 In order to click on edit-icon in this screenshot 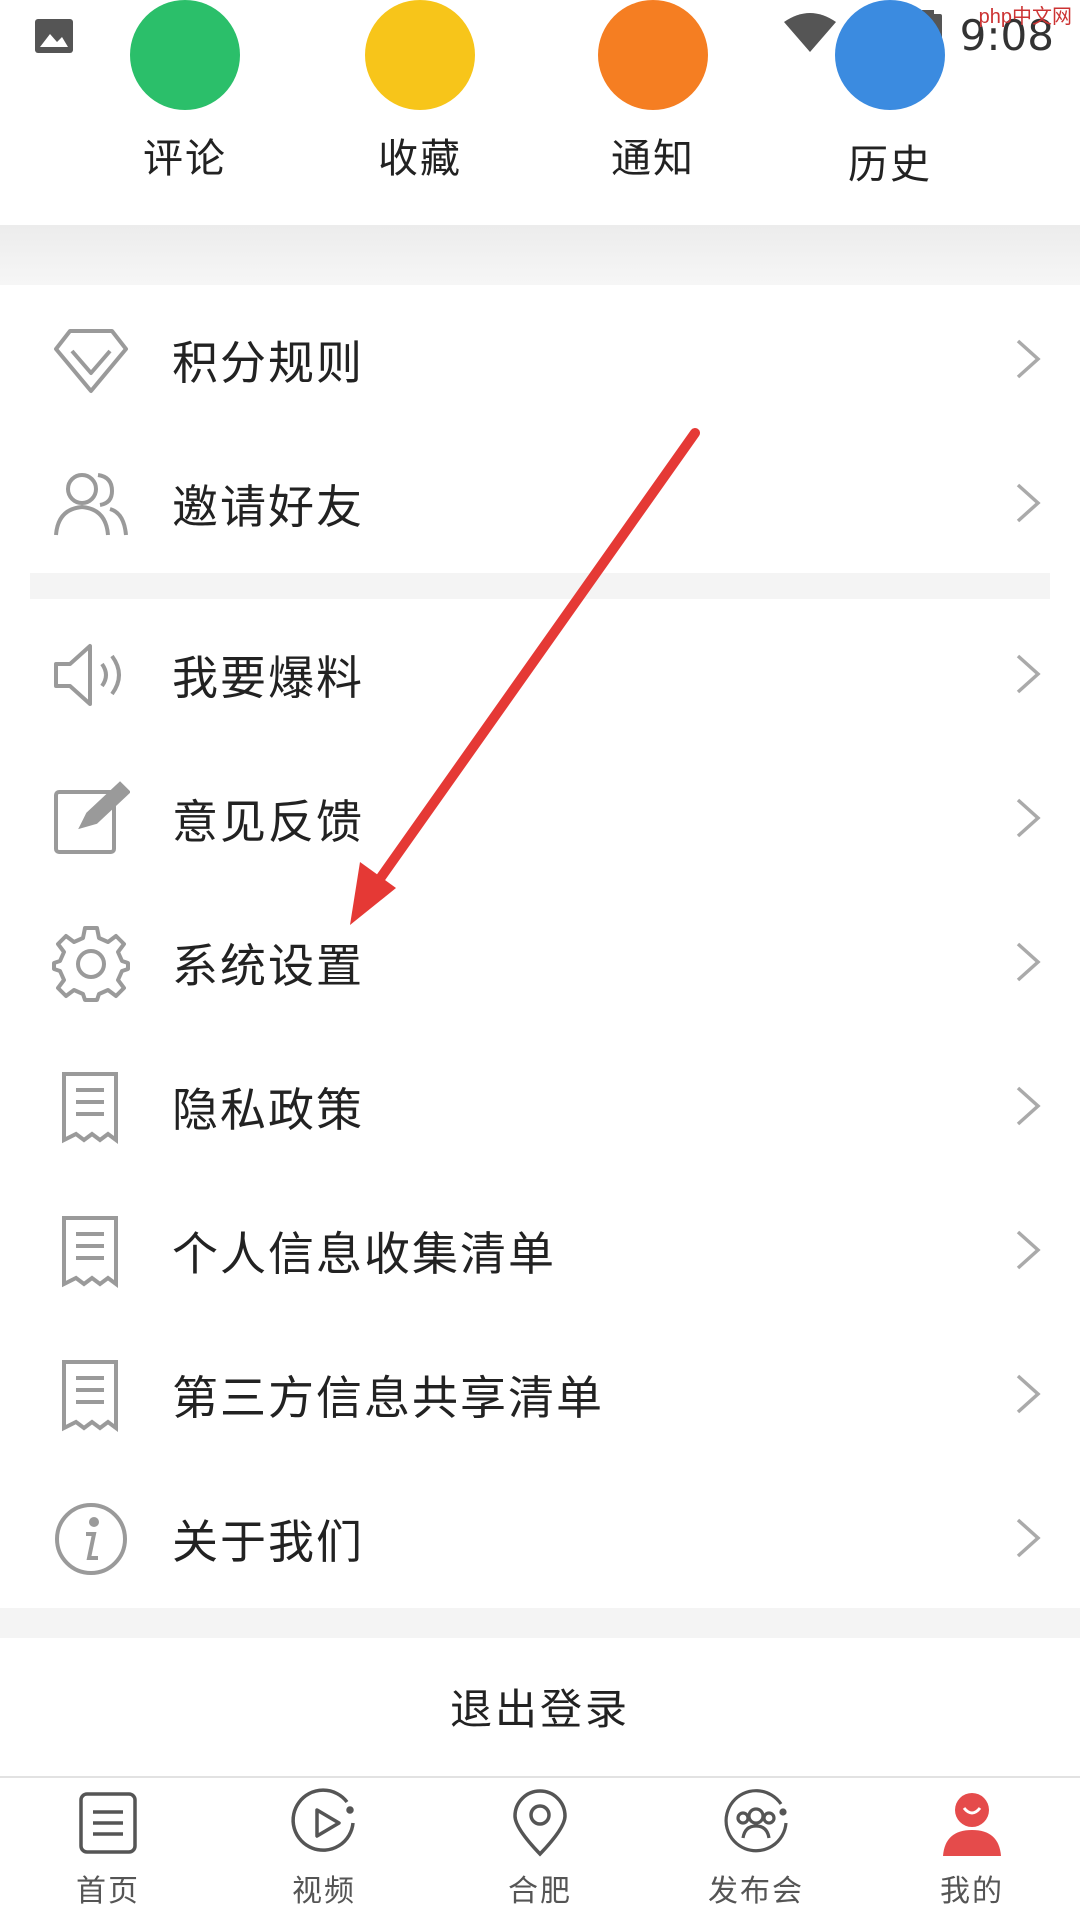, I will do `click(91, 819)`.